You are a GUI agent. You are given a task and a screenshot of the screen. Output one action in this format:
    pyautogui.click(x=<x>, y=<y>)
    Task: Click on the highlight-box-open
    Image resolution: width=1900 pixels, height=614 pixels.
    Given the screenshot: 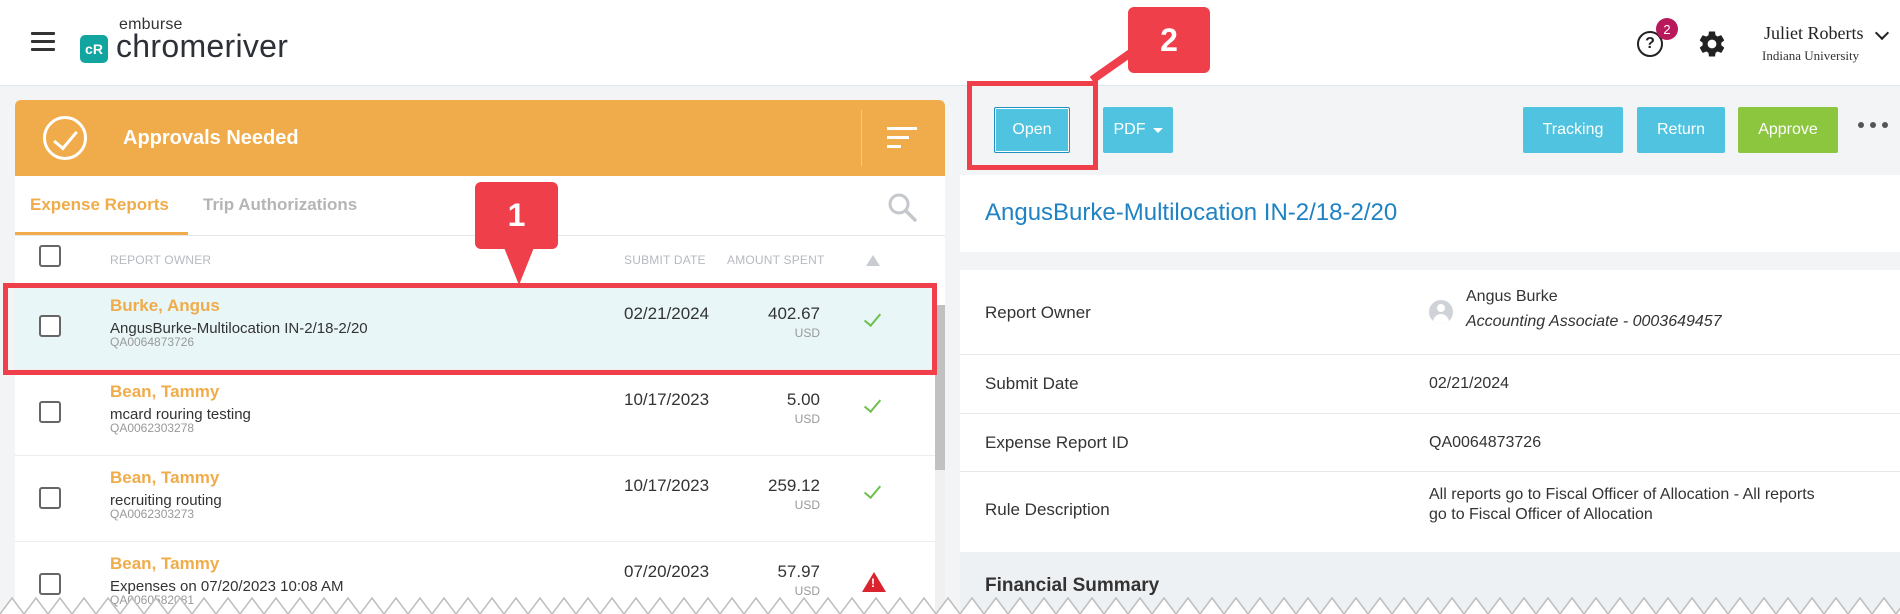 What is the action you would take?
    pyautogui.click(x=1032, y=125)
    